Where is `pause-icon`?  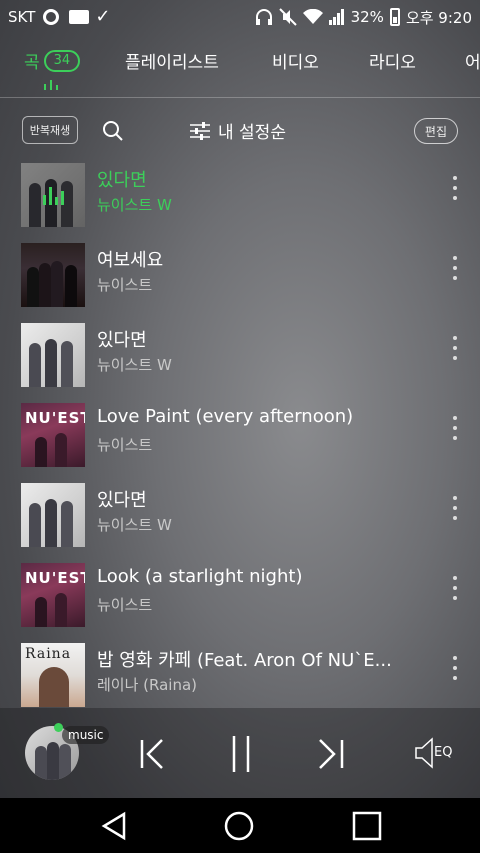 pause-icon is located at coordinates (242, 754).